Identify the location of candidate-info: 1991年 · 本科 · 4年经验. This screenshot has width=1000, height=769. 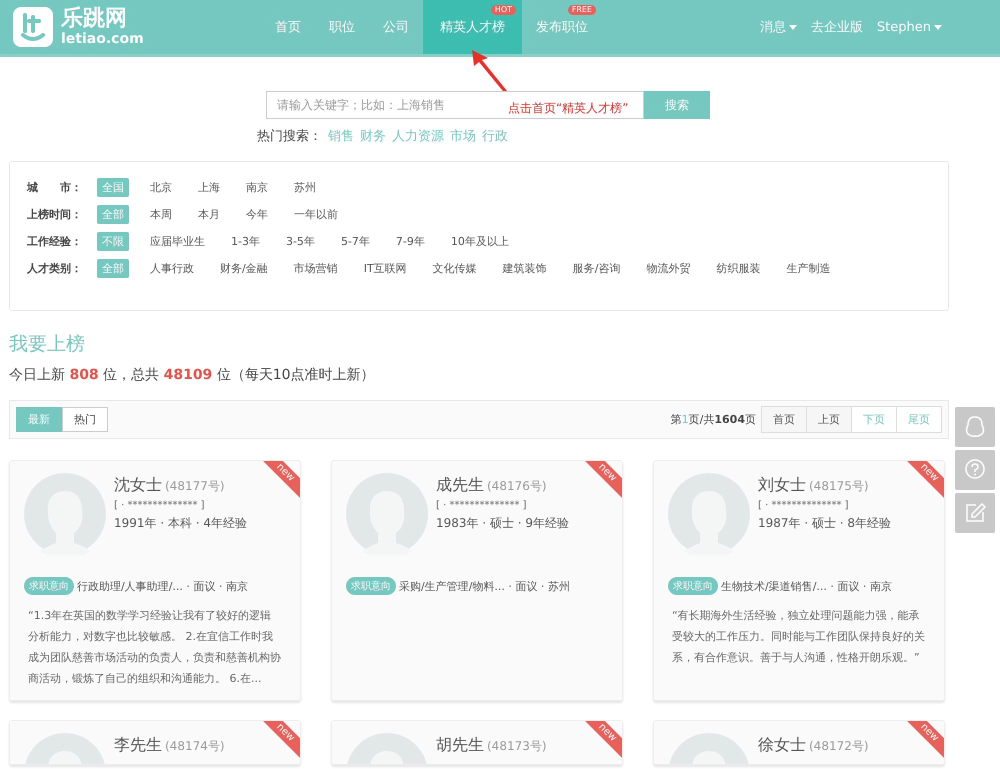
(181, 523).